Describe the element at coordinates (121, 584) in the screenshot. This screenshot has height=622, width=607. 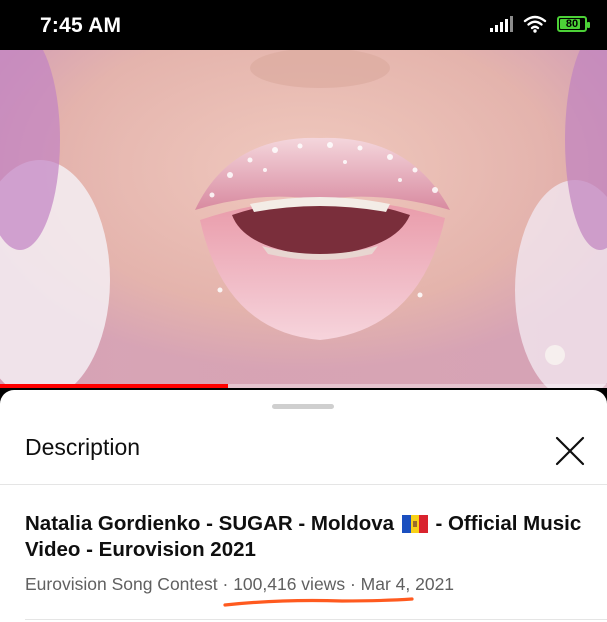
I see `channel-name: Eurovision Song Contest` at that location.